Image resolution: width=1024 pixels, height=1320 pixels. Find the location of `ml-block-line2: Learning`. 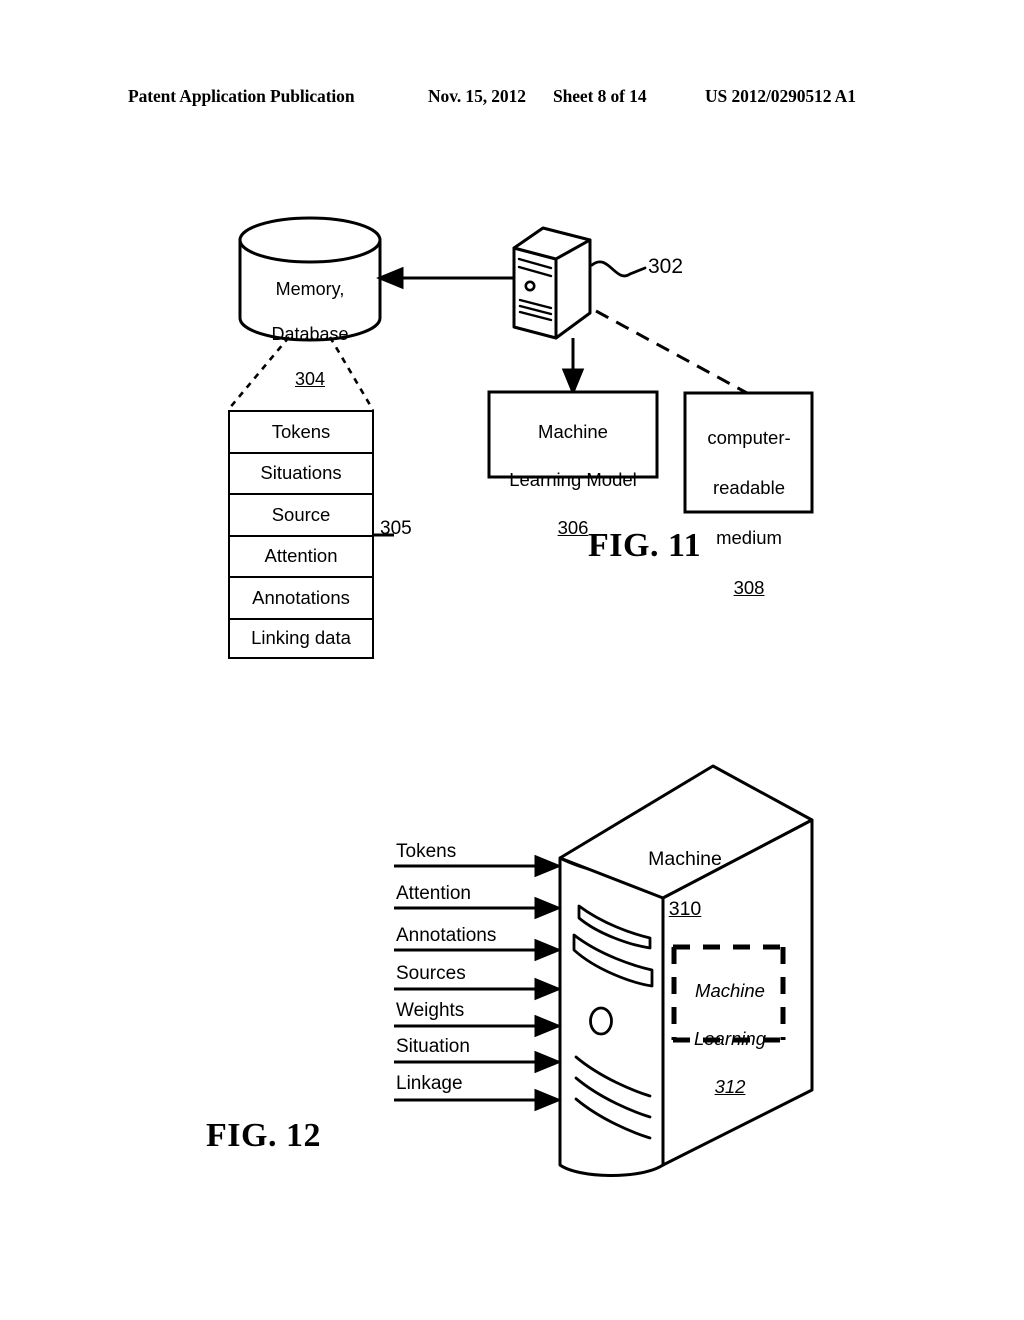

ml-block-line2: Learning is located at coordinates (729, 1038).